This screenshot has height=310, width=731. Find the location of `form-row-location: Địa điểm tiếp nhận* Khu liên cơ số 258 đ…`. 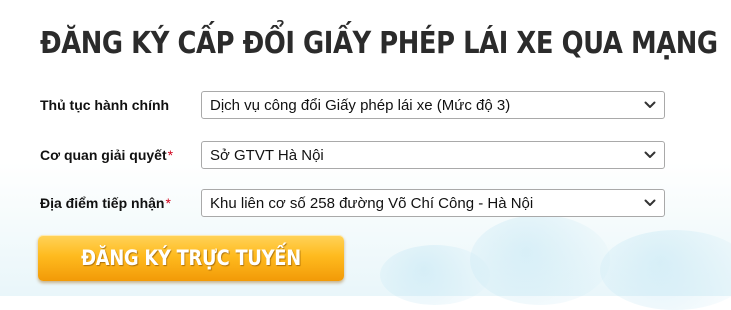

form-row-location: Địa điểm tiếp nhận* Khu liên cơ số 258 đ… is located at coordinates (365, 204).